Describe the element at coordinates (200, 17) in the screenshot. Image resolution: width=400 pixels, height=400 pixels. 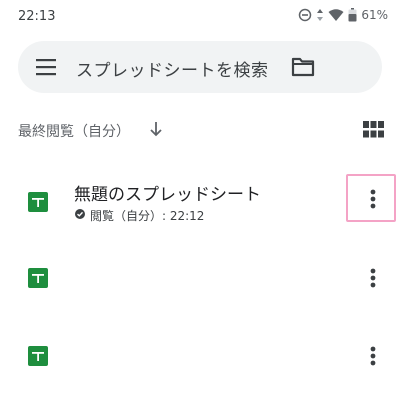
I see `status-bar: 22:13 61%` at that location.